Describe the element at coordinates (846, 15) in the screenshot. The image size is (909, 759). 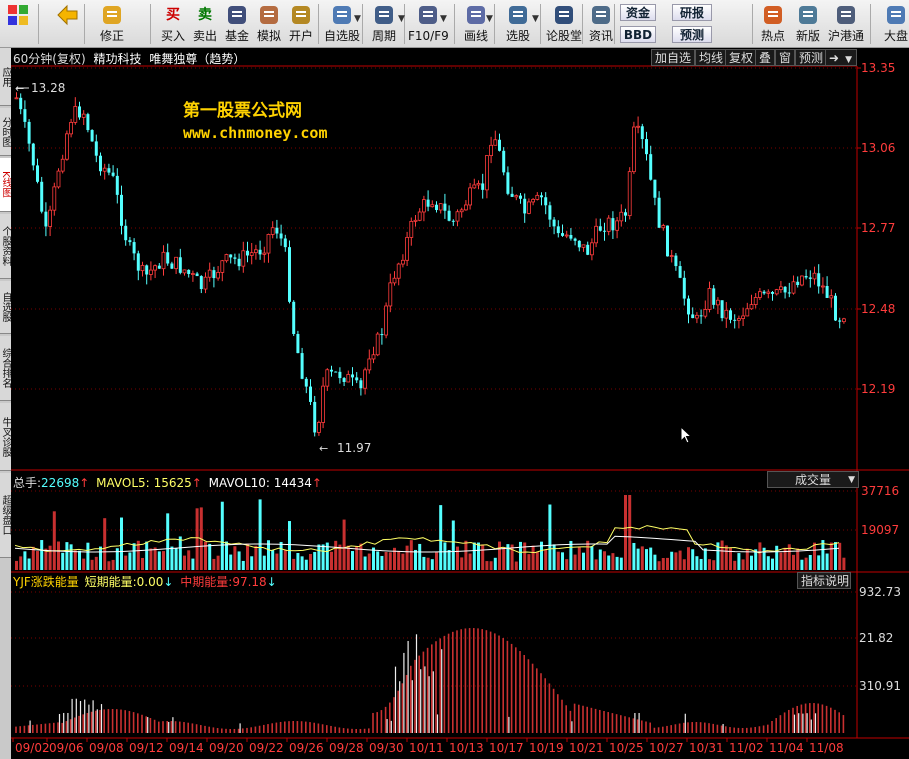
I see `hk-icon` at that location.